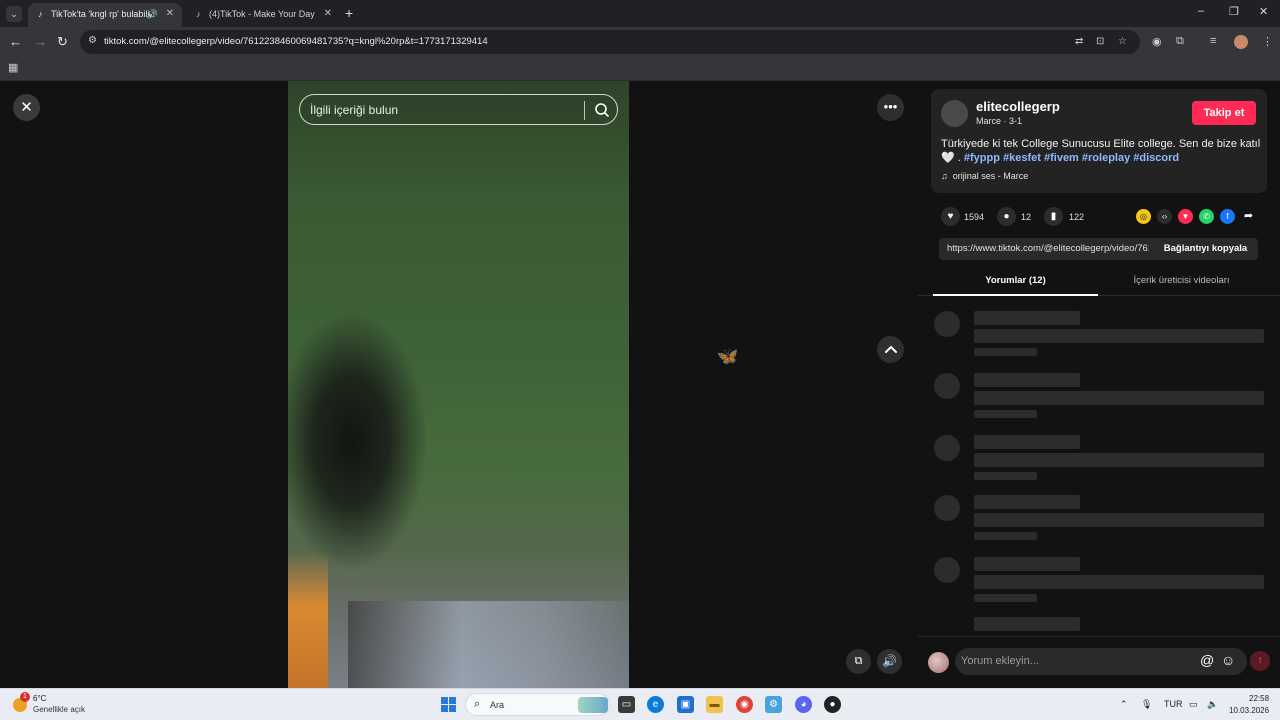  What do you see at coordinates (991, 176) in the screenshot?
I see `music-title: orijinal ses - Marce` at bounding box center [991, 176].